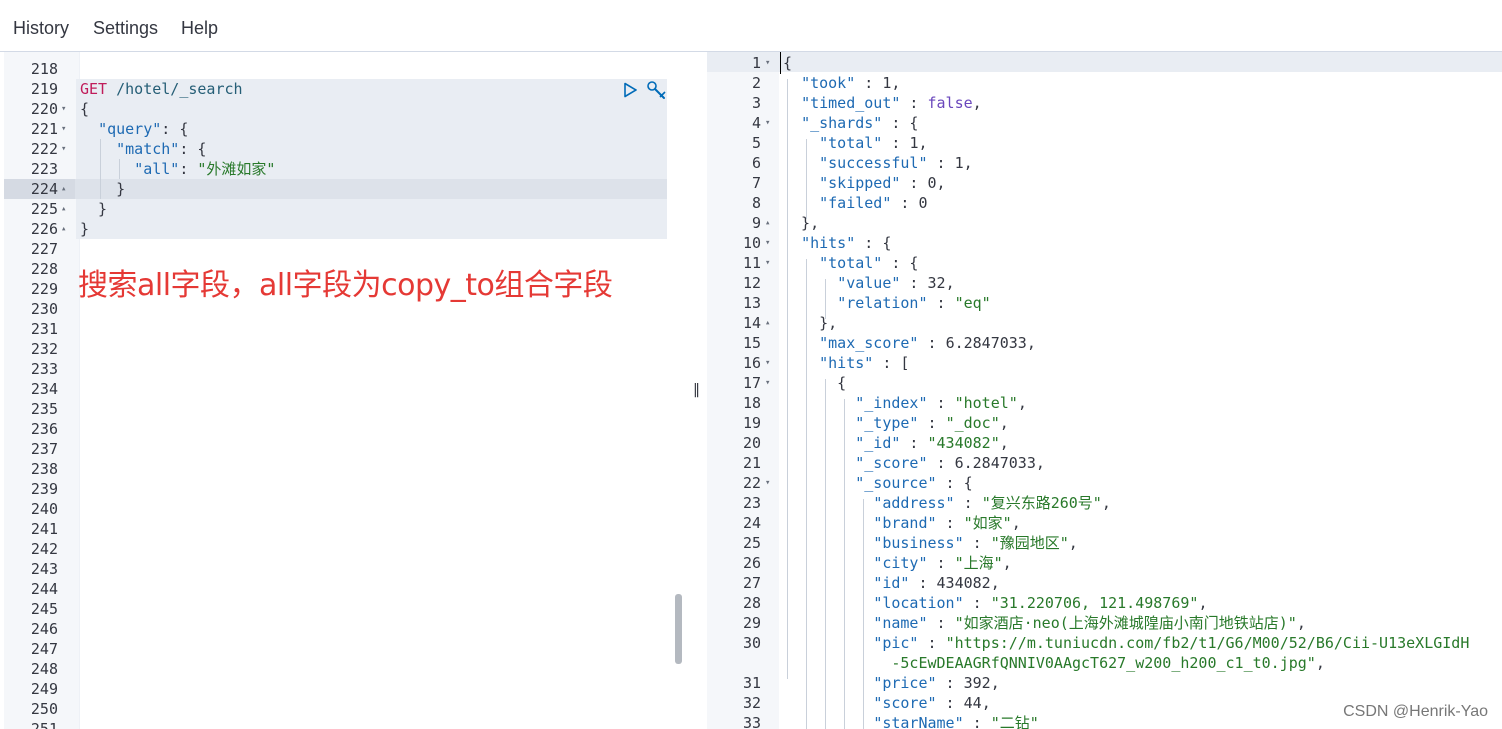 This screenshot has height=729, width=1502. I want to click on wrench-icon, so click(657, 90).